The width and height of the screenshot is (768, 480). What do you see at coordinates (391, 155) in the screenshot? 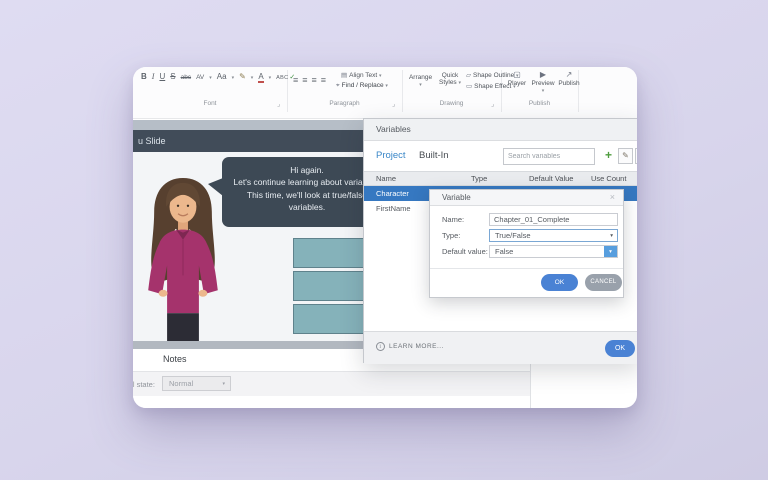
I see `tab-project: Project` at bounding box center [391, 155].